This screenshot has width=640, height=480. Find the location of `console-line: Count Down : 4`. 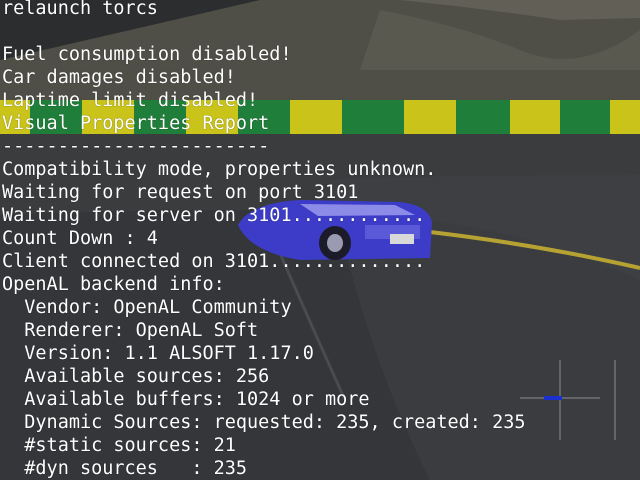

console-line: Count Down : 4 is located at coordinates (80, 238).